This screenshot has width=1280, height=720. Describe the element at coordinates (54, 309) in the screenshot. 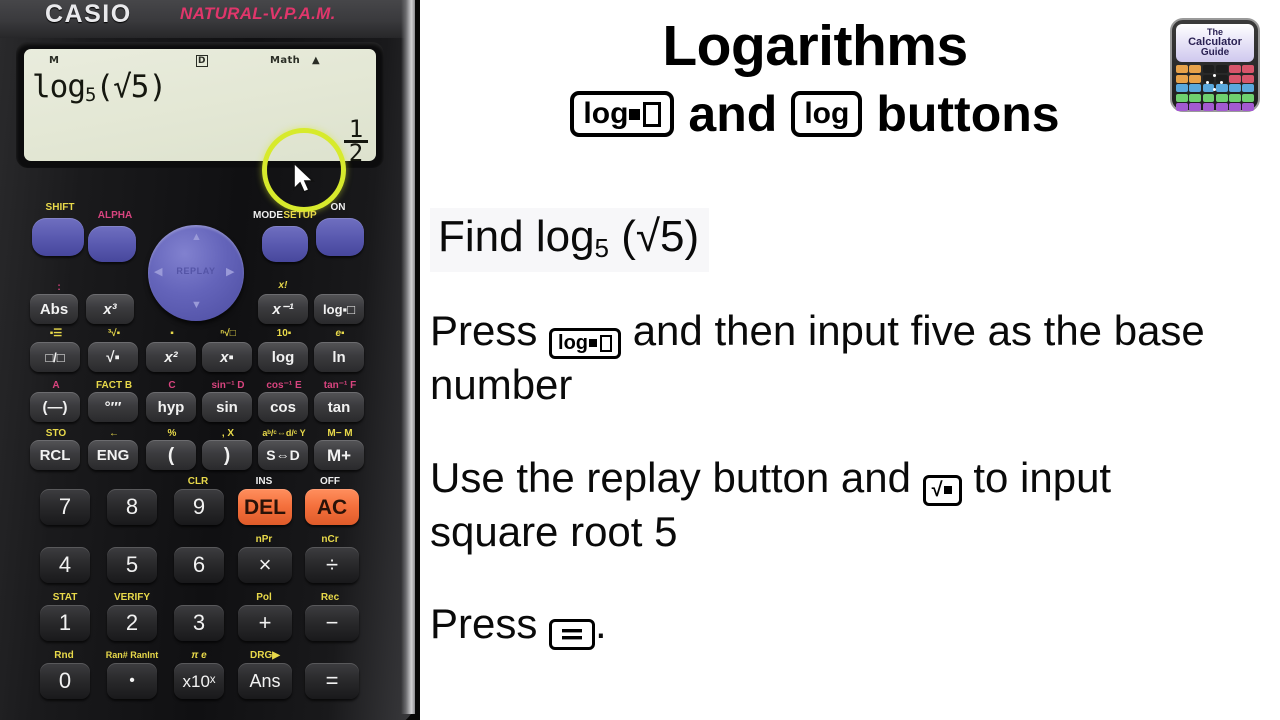

I see `key-abs: Abs` at that location.